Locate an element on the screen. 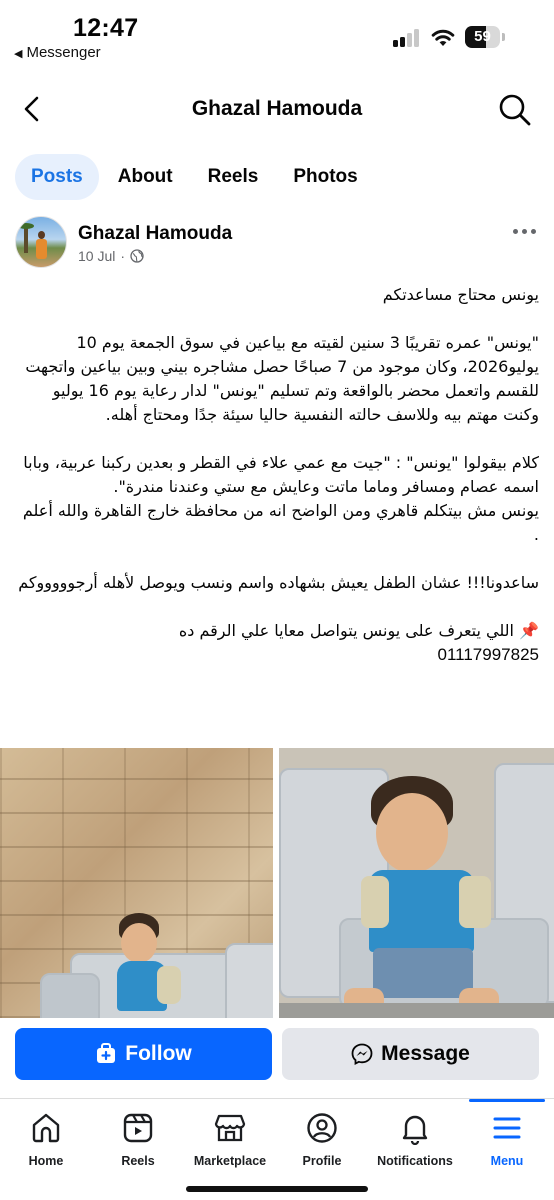  post-meta: 10 Jul · is located at coordinates (111, 256).